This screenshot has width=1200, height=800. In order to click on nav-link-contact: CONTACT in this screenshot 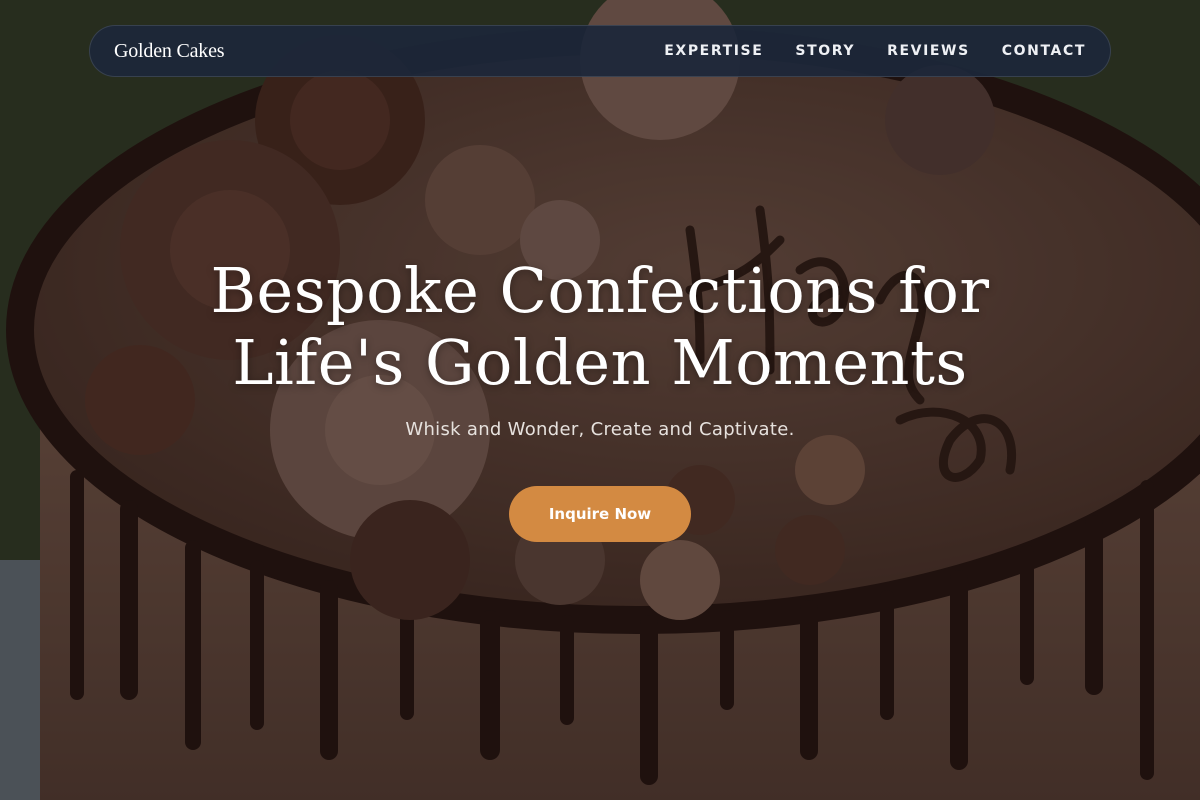, I will do `click(1044, 51)`.